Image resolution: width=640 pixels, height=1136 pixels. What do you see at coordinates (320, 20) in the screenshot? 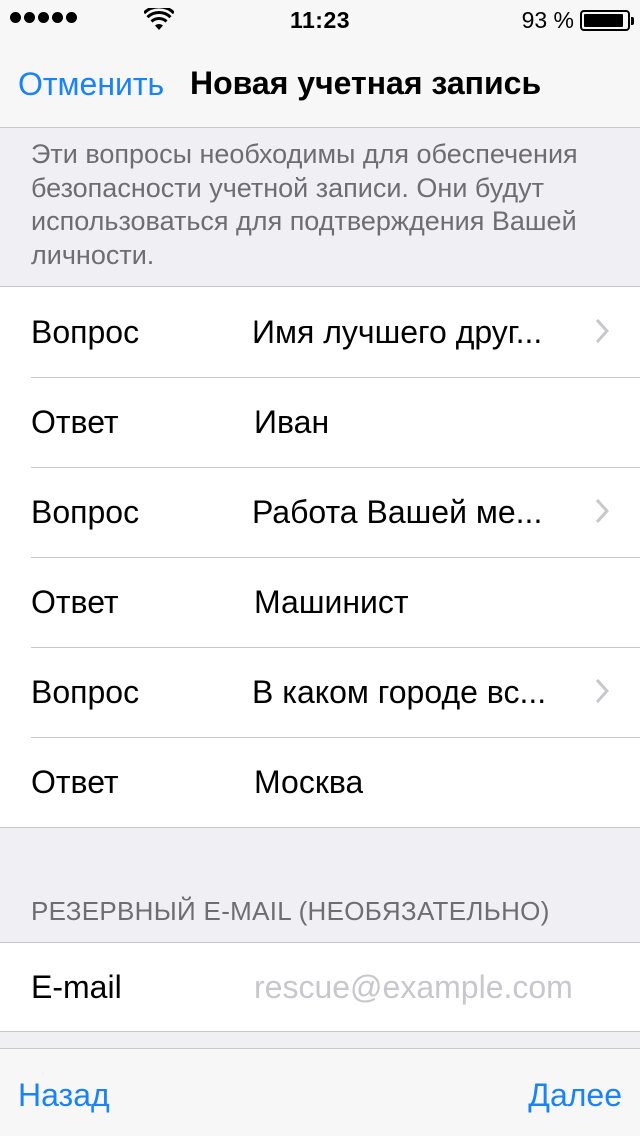
I see `status-bar: 11:23 93 %` at bounding box center [320, 20].